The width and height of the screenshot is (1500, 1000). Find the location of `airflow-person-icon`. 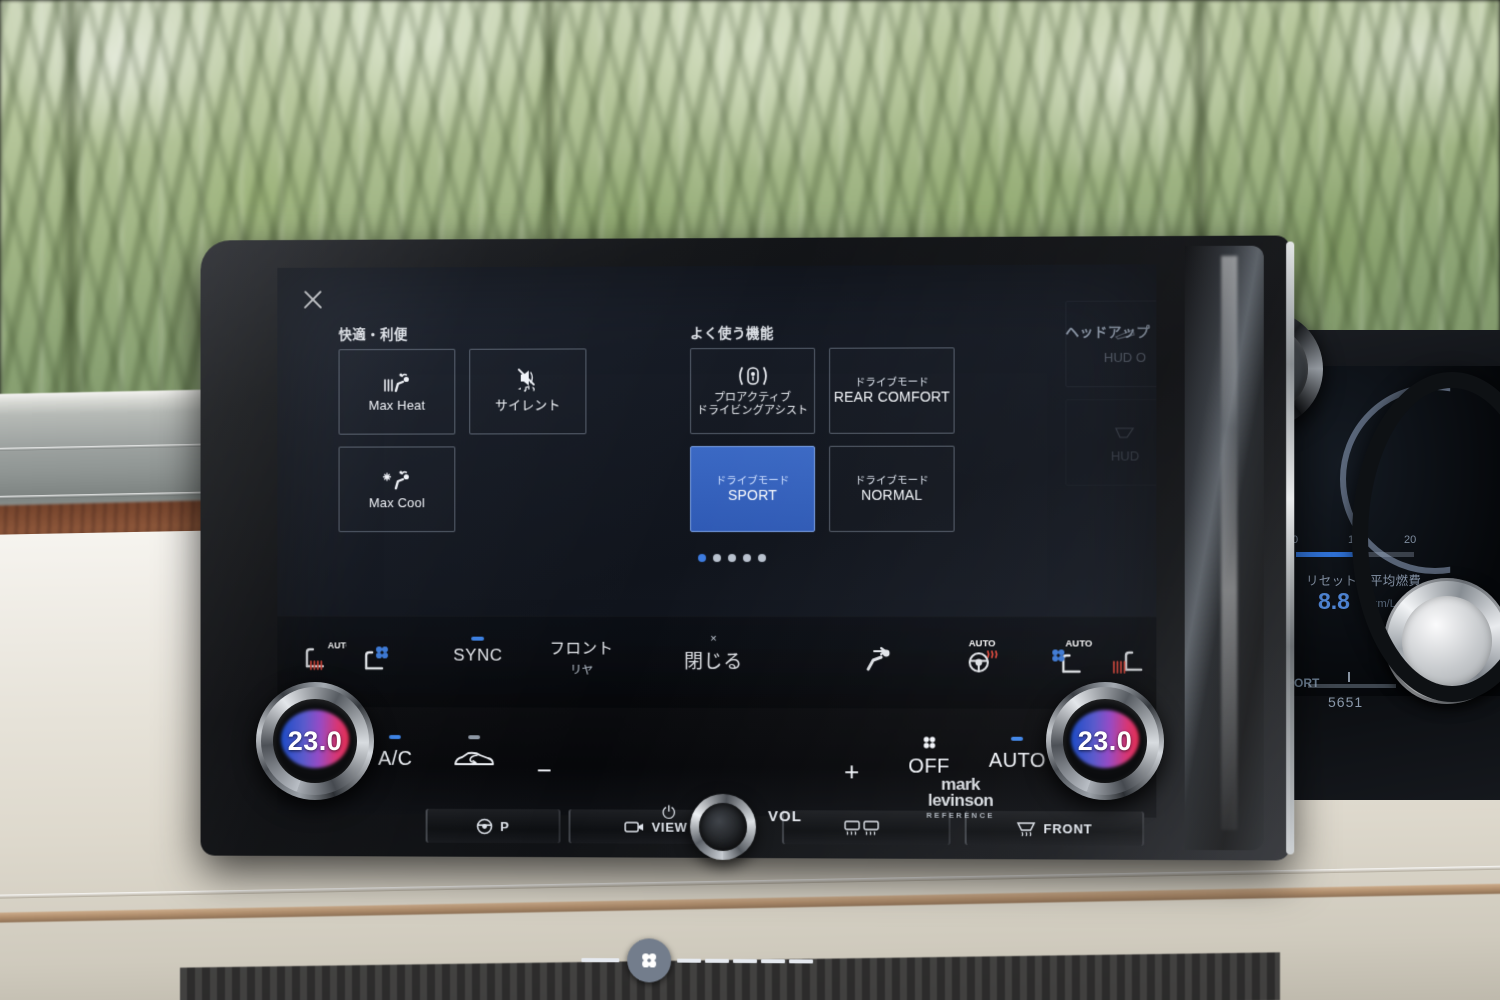

airflow-person-icon is located at coordinates (877, 658).